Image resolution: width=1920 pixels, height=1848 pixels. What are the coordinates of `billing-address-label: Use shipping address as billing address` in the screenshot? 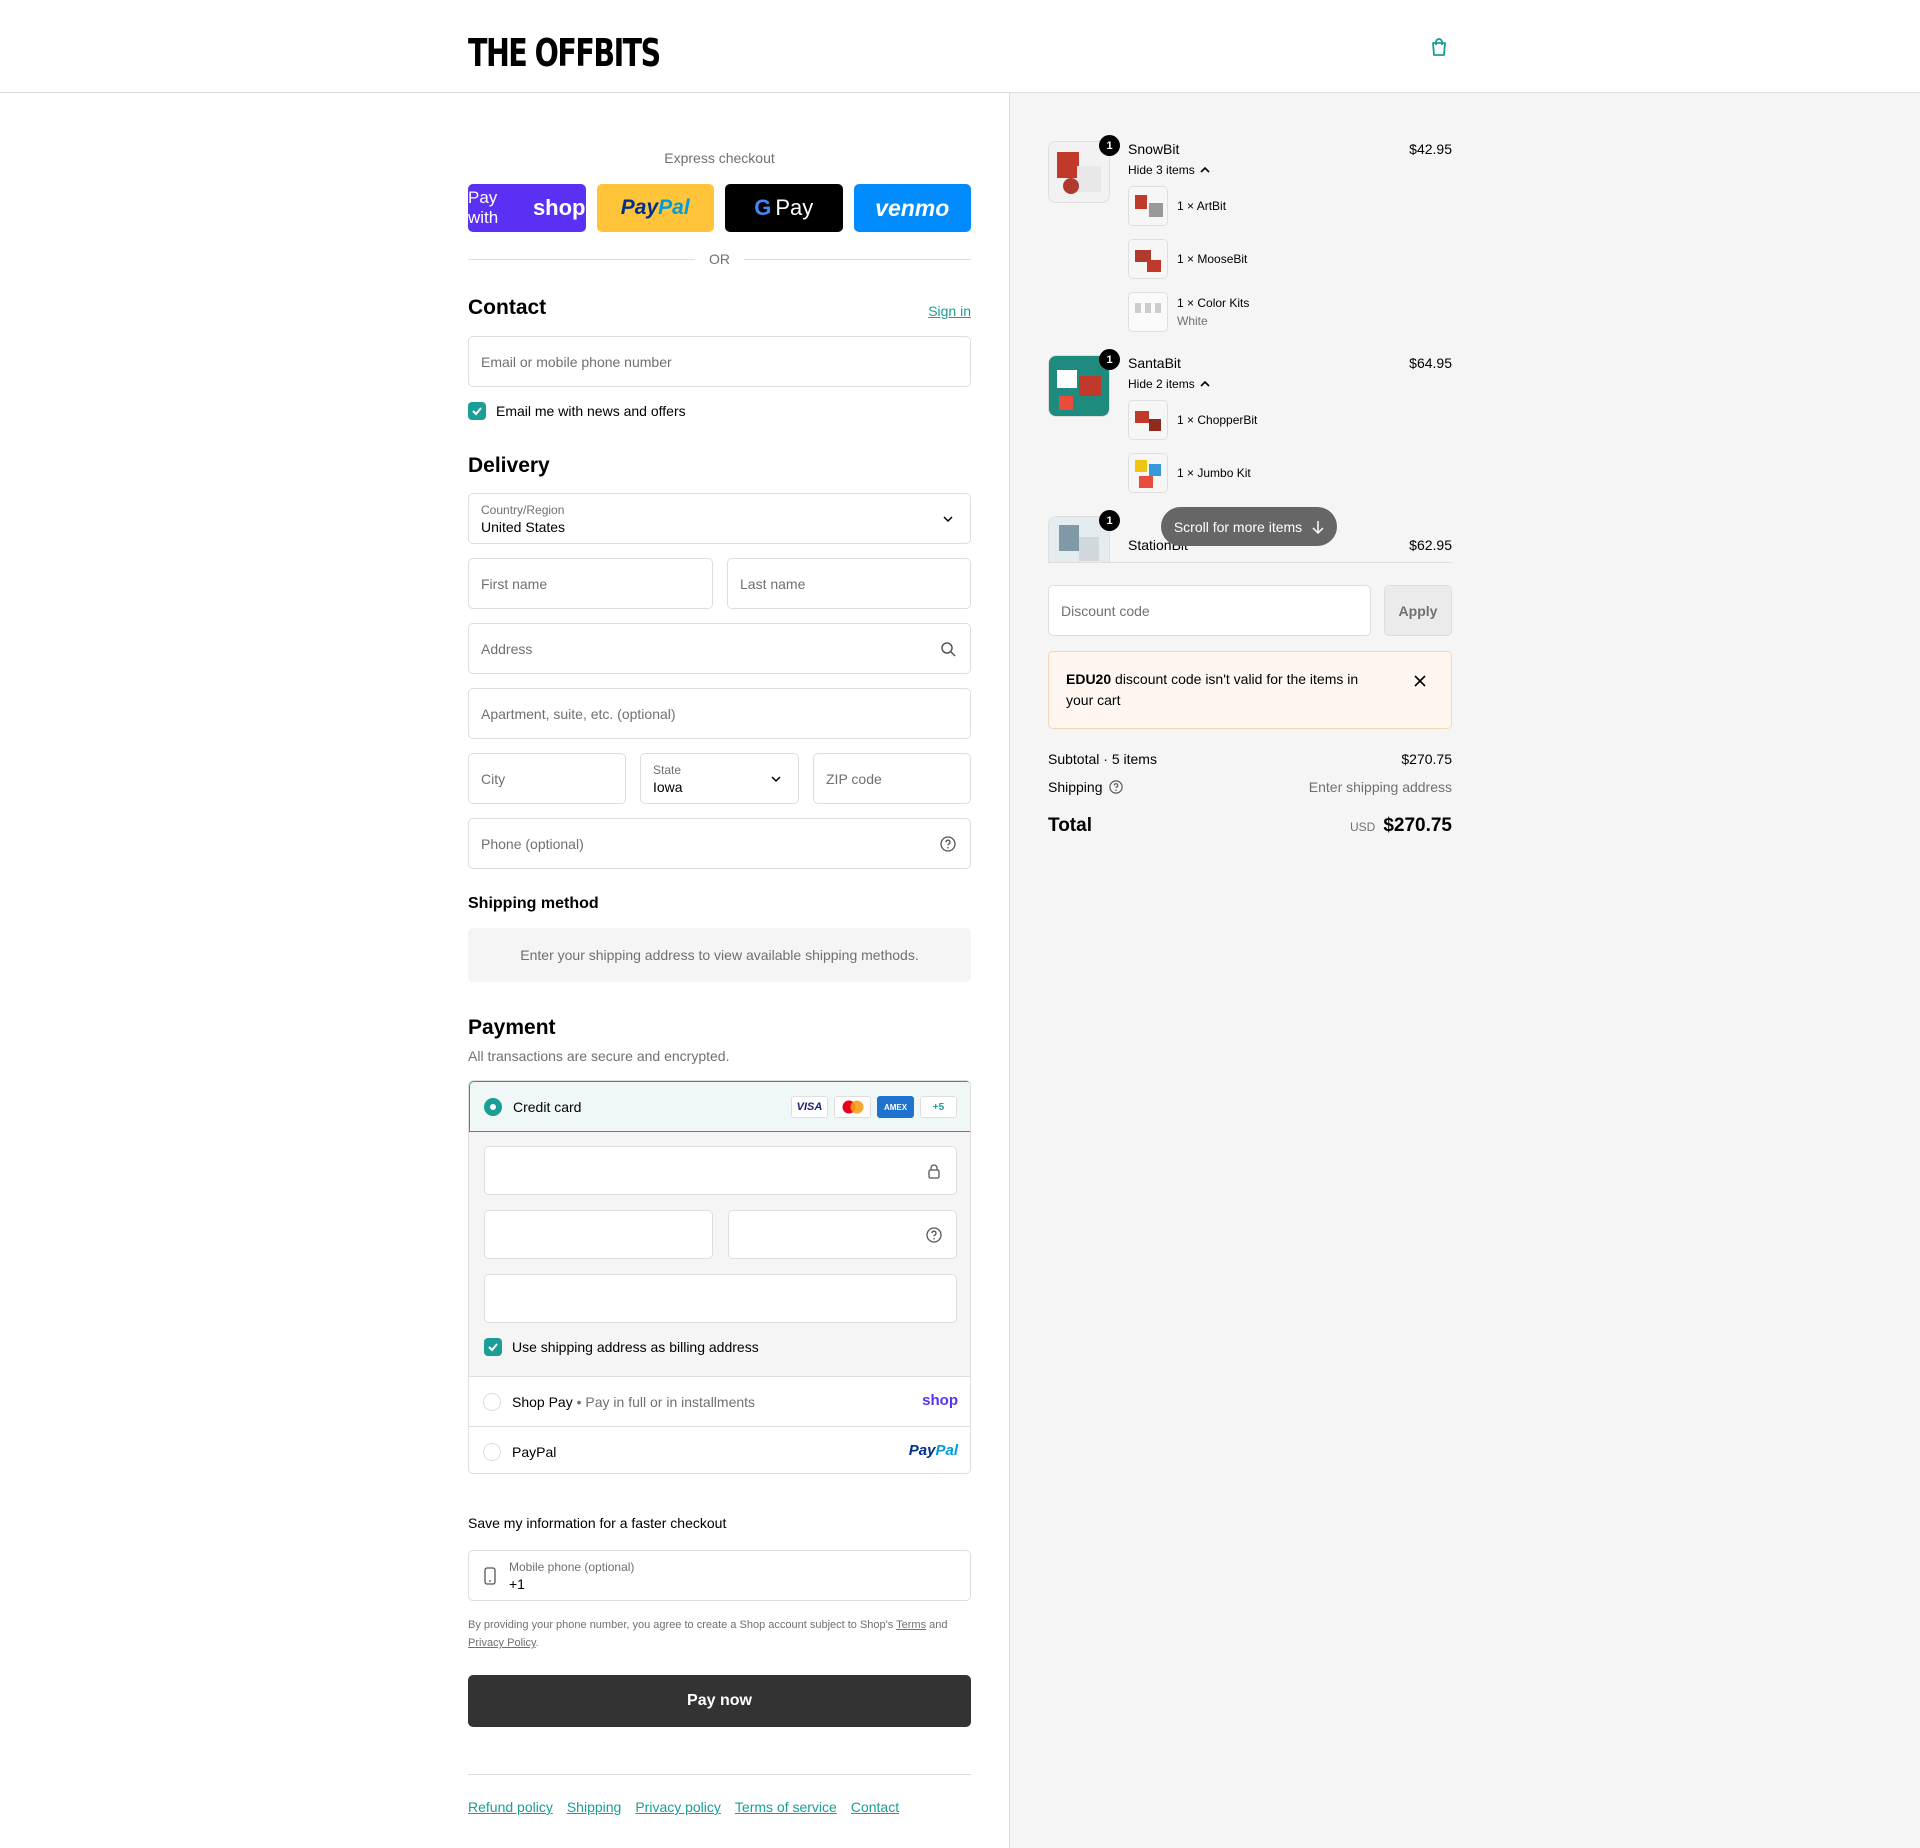 It's located at (635, 1347).